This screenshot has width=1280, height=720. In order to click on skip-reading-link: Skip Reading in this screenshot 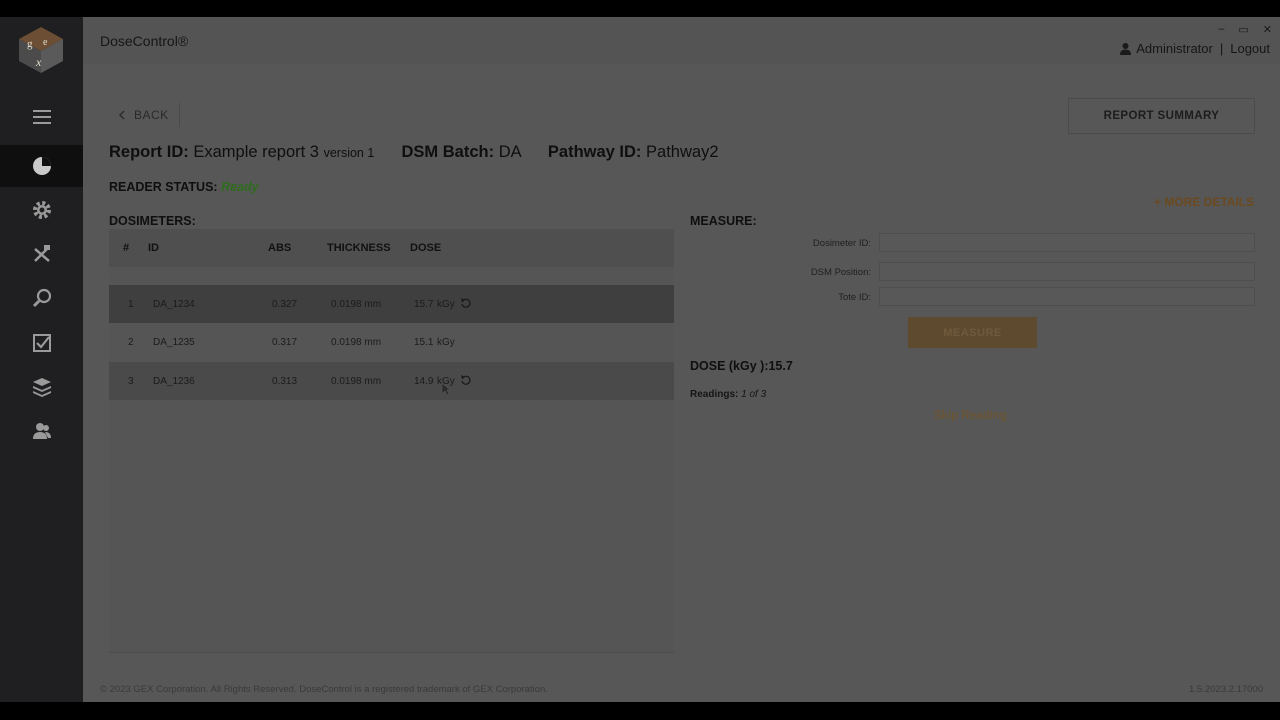, I will do `click(970, 416)`.